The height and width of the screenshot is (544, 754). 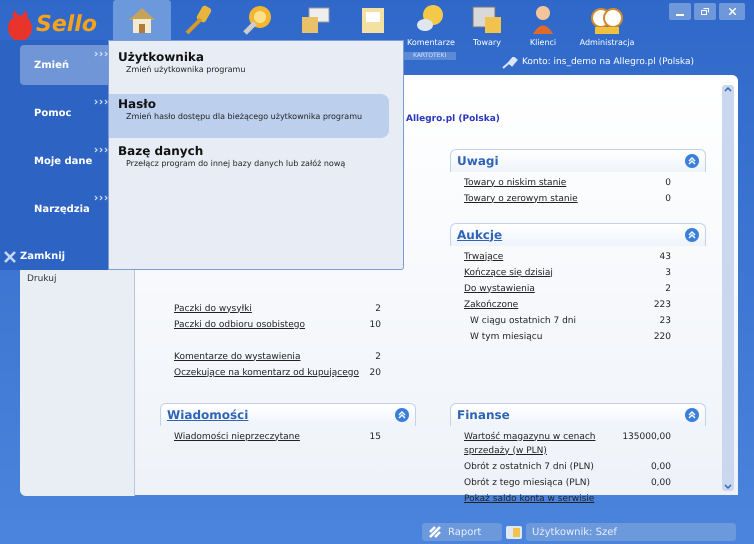 I want to click on summary-link: Paczki do wysyłki, so click(x=260, y=309).